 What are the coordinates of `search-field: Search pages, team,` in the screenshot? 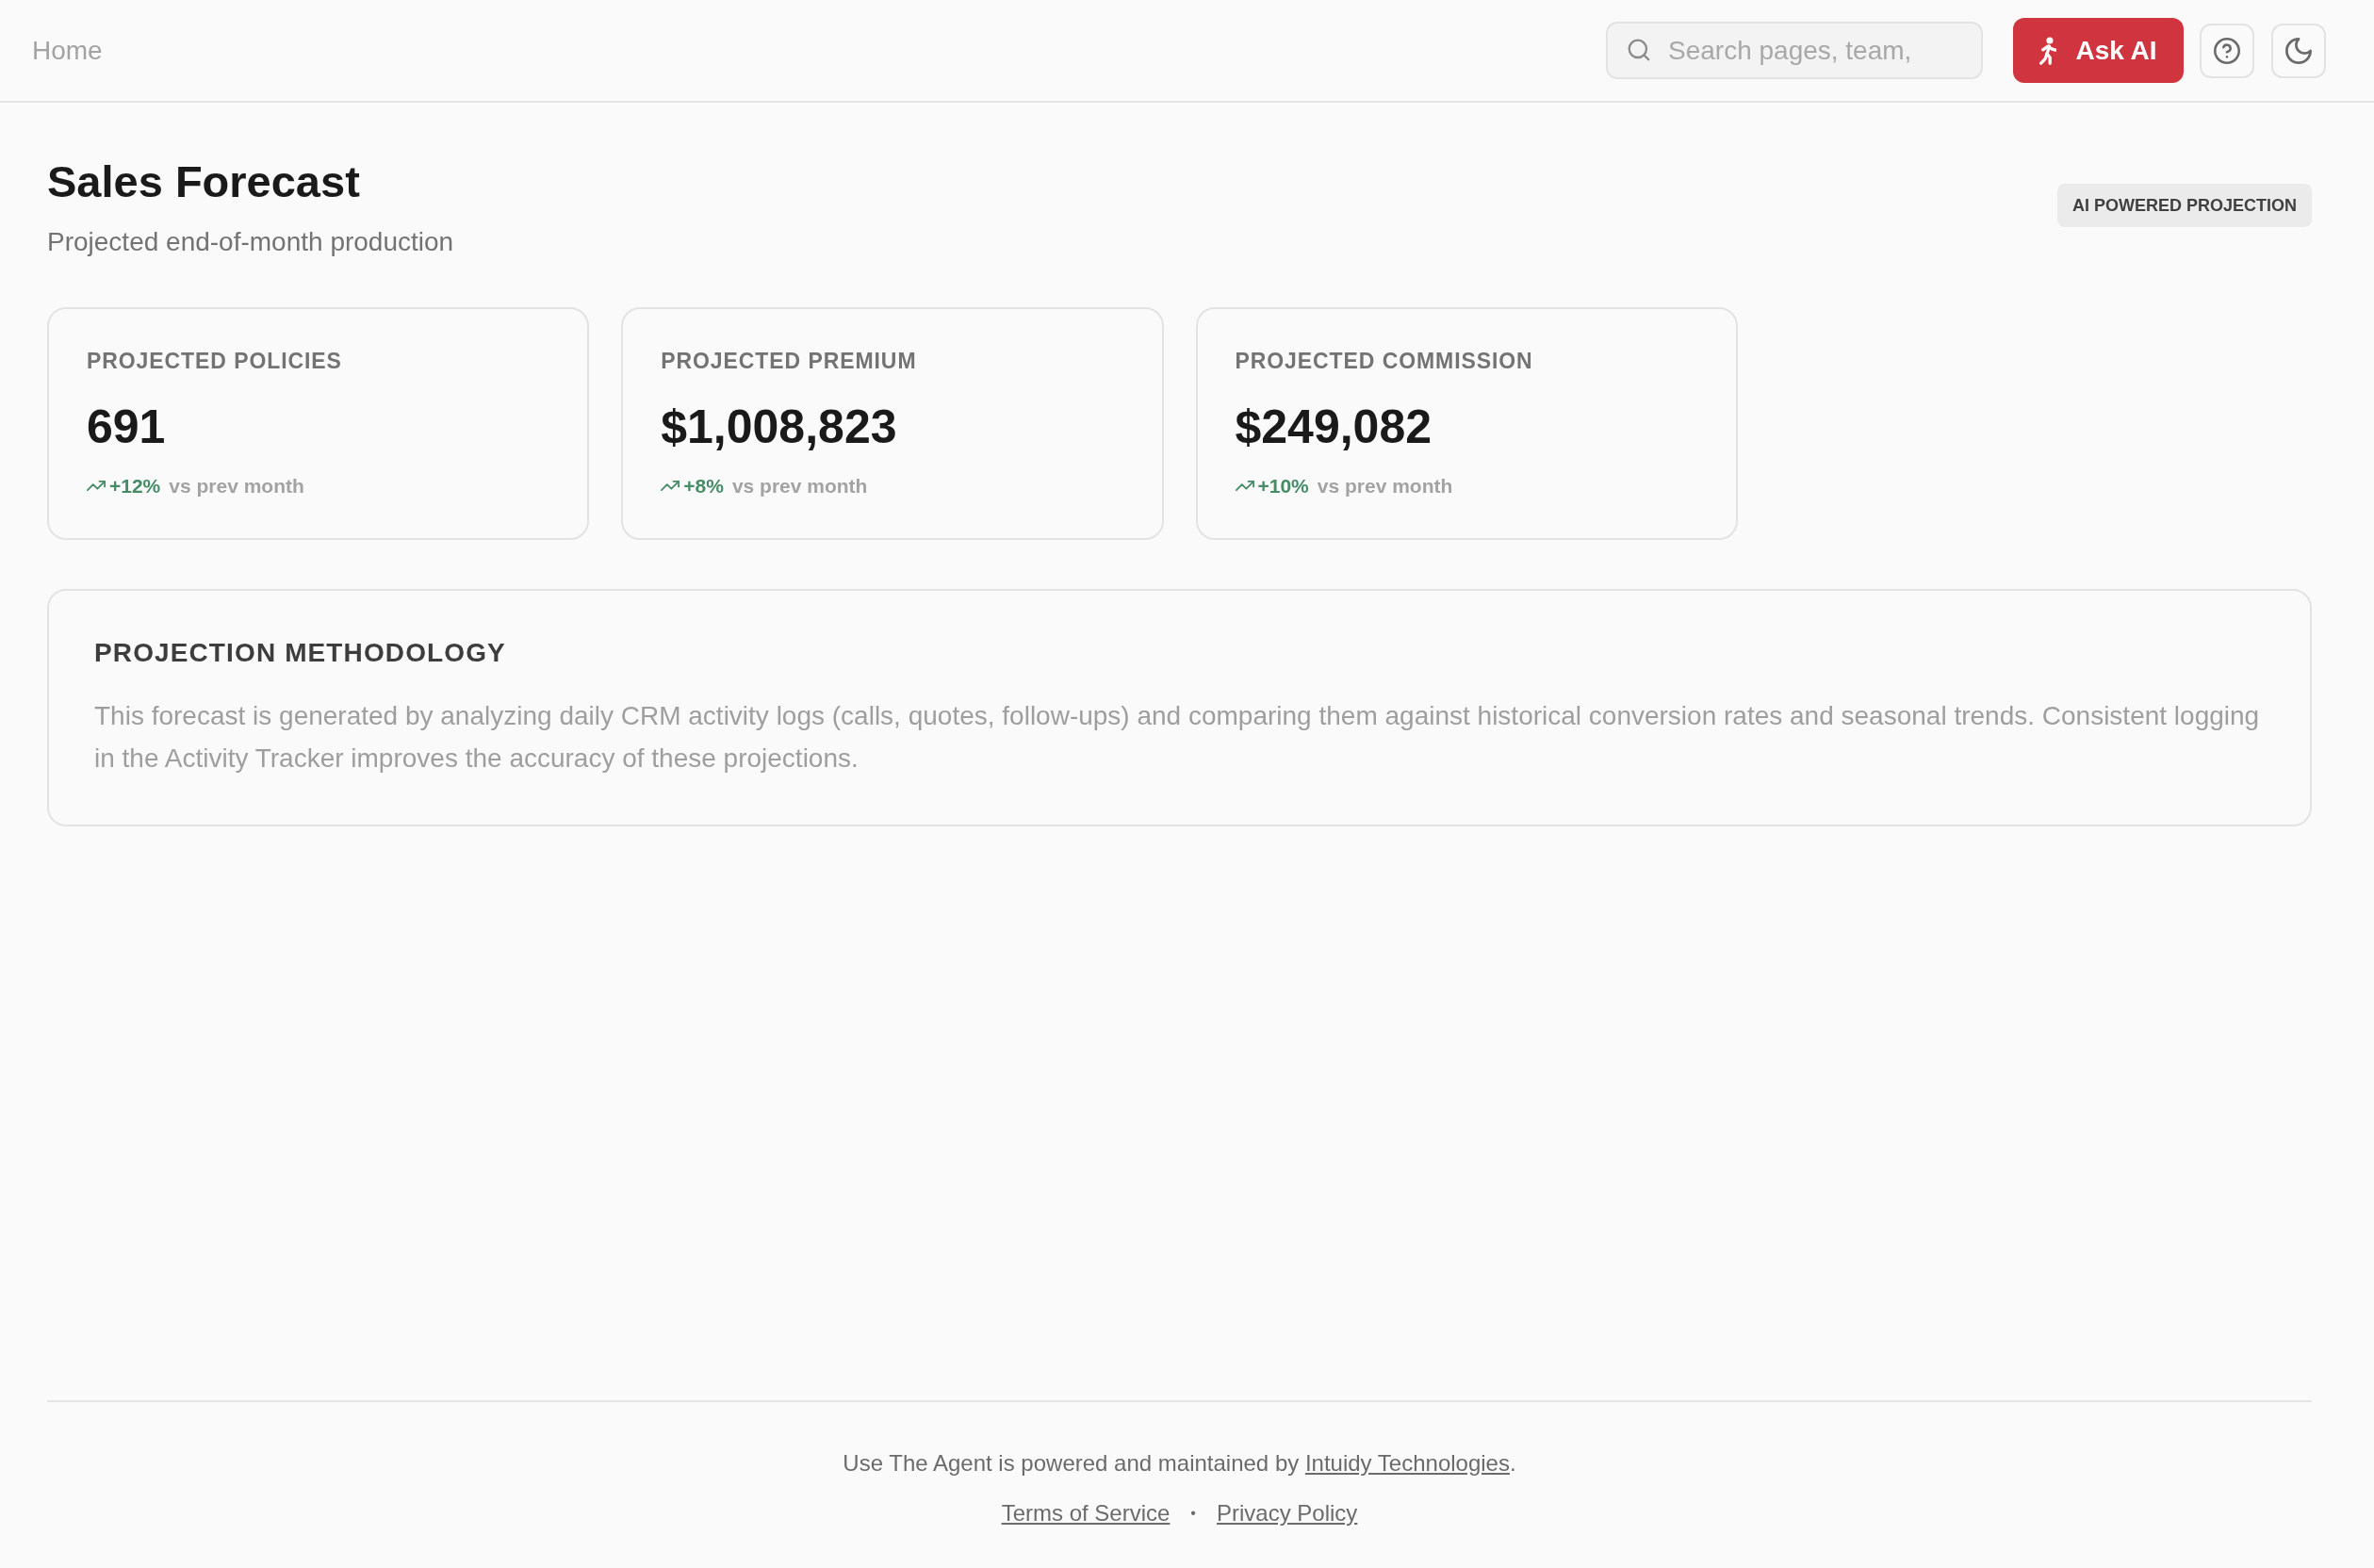 It's located at (1794, 50).